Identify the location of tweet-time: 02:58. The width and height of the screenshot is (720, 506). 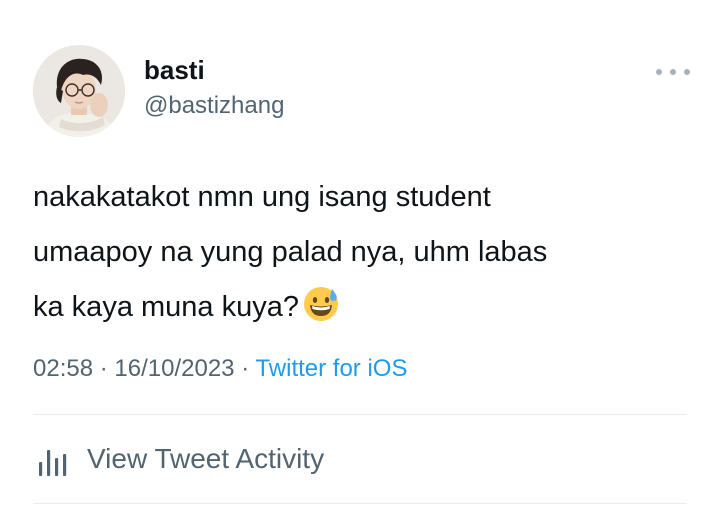
(63, 368).